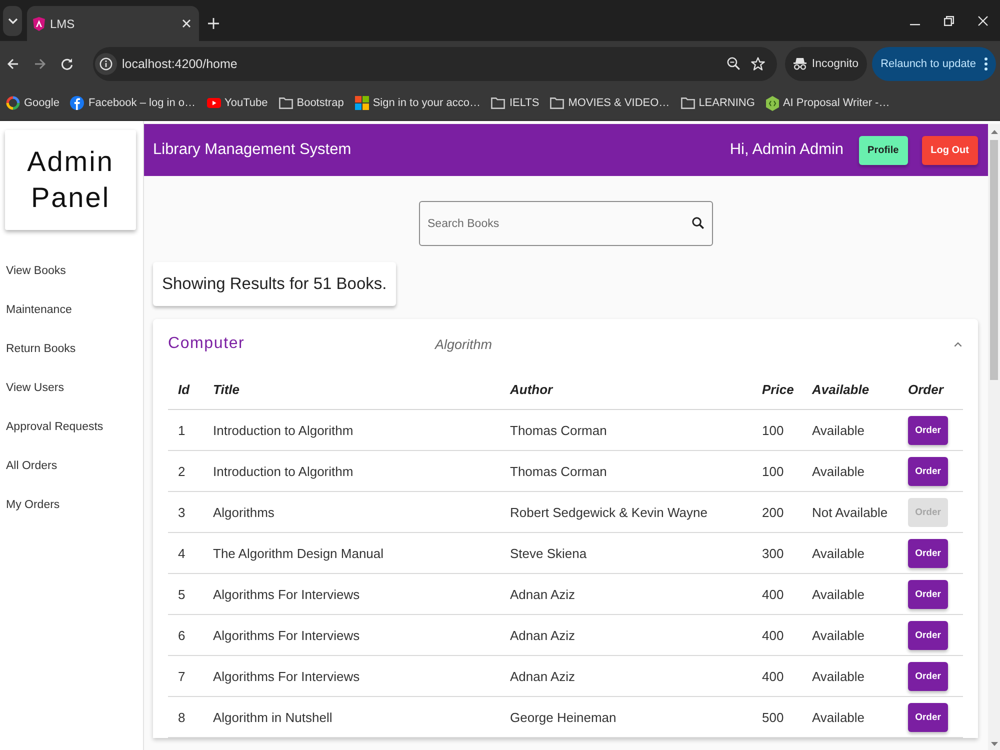 The width and height of the screenshot is (1000, 750). I want to click on play-icon, so click(213, 103).